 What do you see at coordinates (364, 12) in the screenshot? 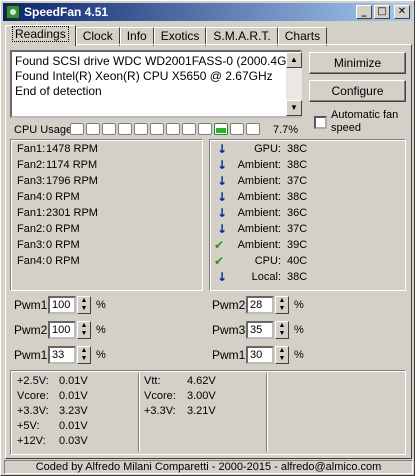
I see `window-minimize-button: _` at bounding box center [364, 12].